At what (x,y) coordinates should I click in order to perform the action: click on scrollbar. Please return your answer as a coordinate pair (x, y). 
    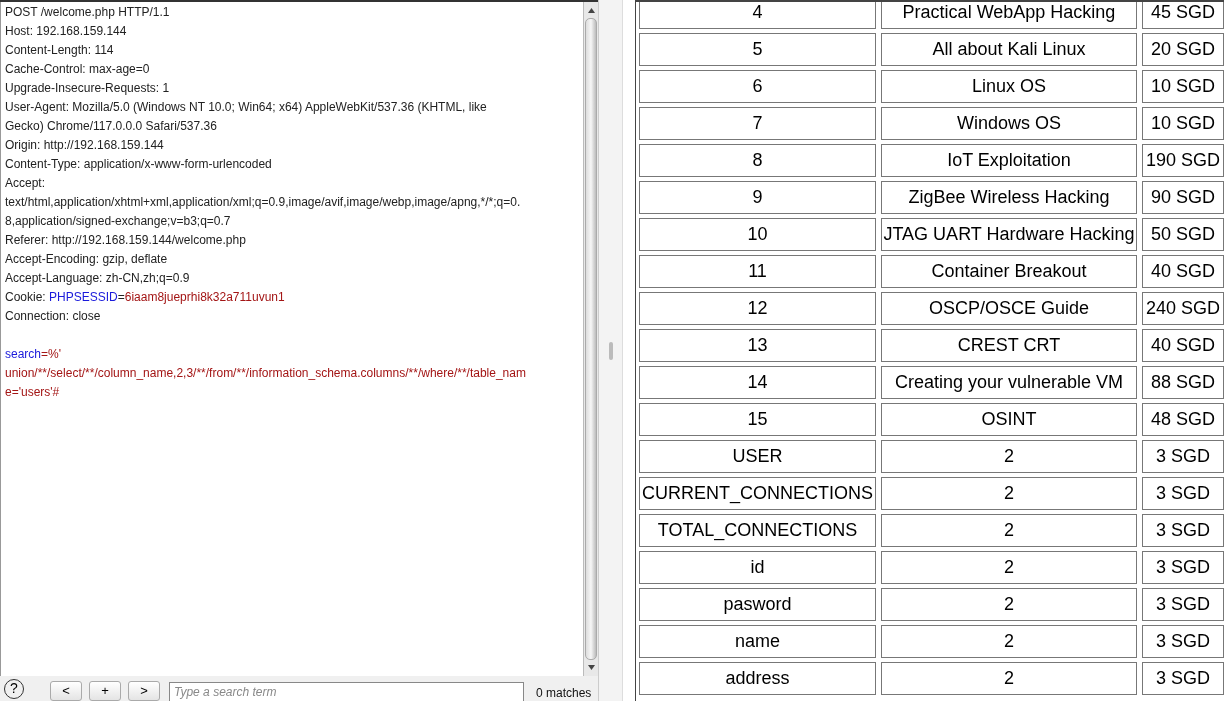
    Looking at the image, I should click on (590, 339).